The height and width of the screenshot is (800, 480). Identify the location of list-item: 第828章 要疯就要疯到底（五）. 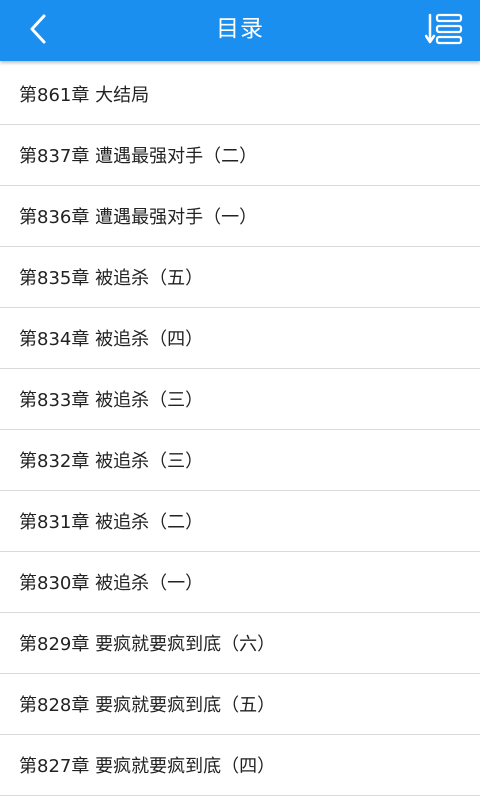
(240, 704).